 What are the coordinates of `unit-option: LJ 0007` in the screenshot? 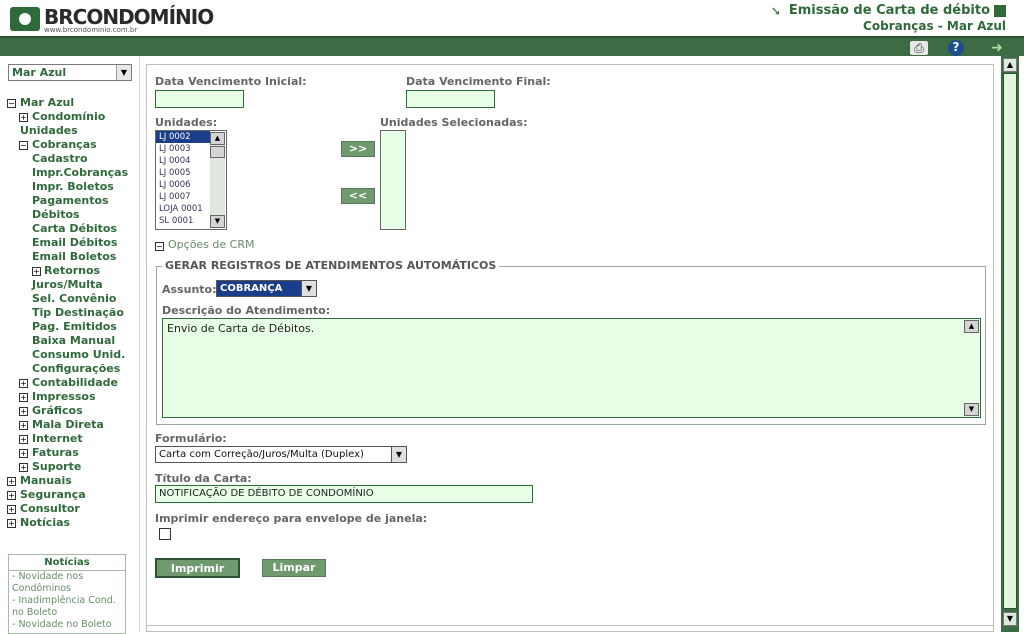 It's located at (183, 197).